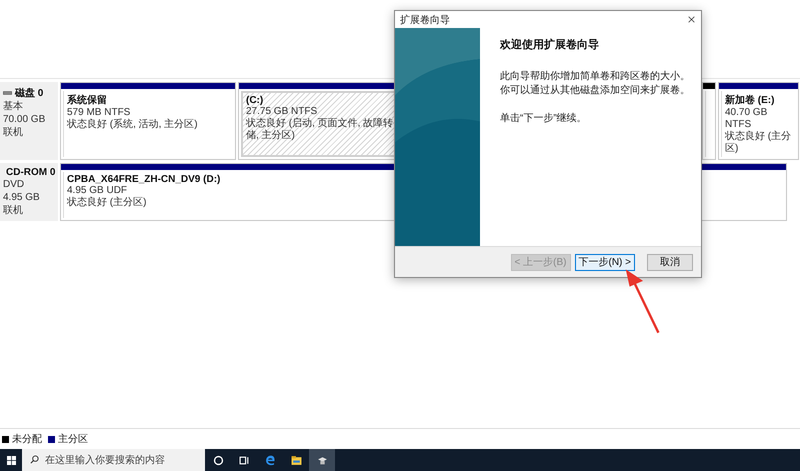 Image resolution: width=800 pixels, height=471 pixels. Describe the element at coordinates (73, 439) in the screenshot. I see `legend-label: 主分区` at that location.